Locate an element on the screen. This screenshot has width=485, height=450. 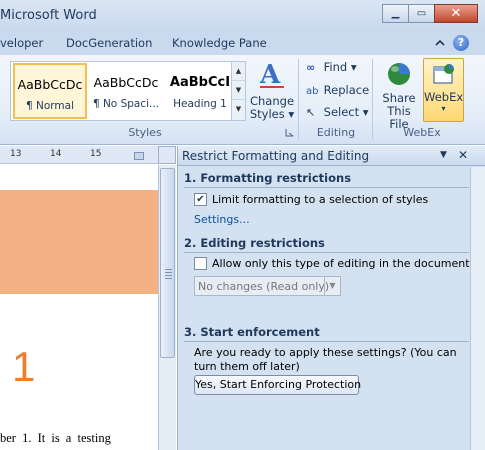
editing-type-value: No changes (Read only) is located at coordinates (264, 286).